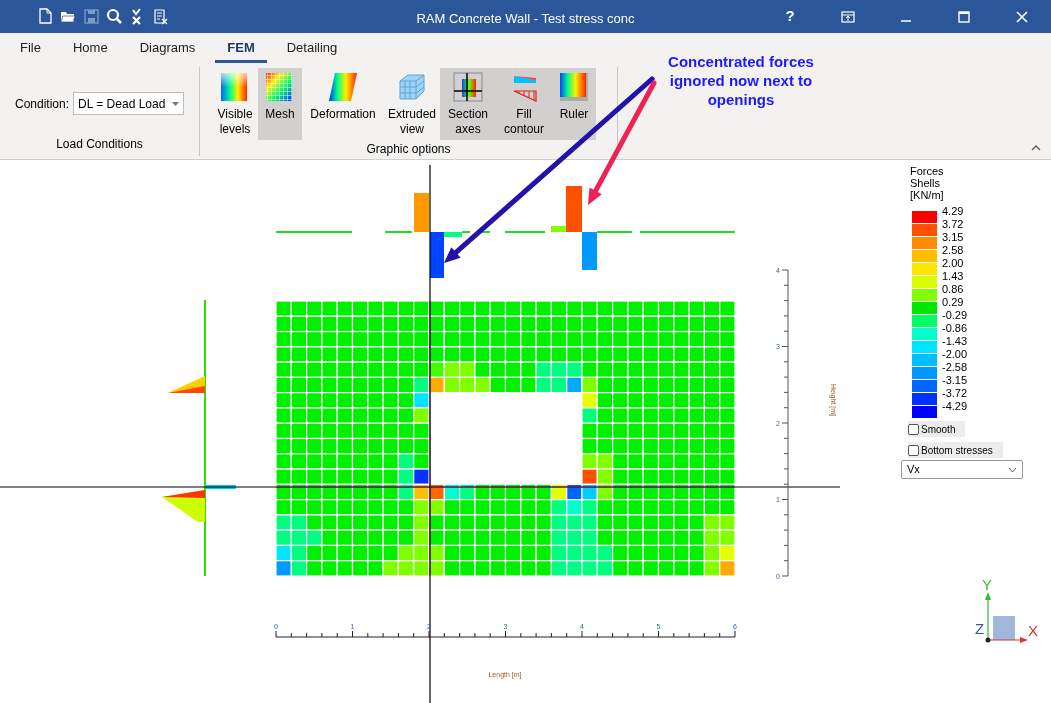 Image resolution: width=1051 pixels, height=703 pixels. What do you see at coordinates (741, 80) in the screenshot?
I see `annotation-text: Concentrated forces ignored now next to openings` at bounding box center [741, 80].